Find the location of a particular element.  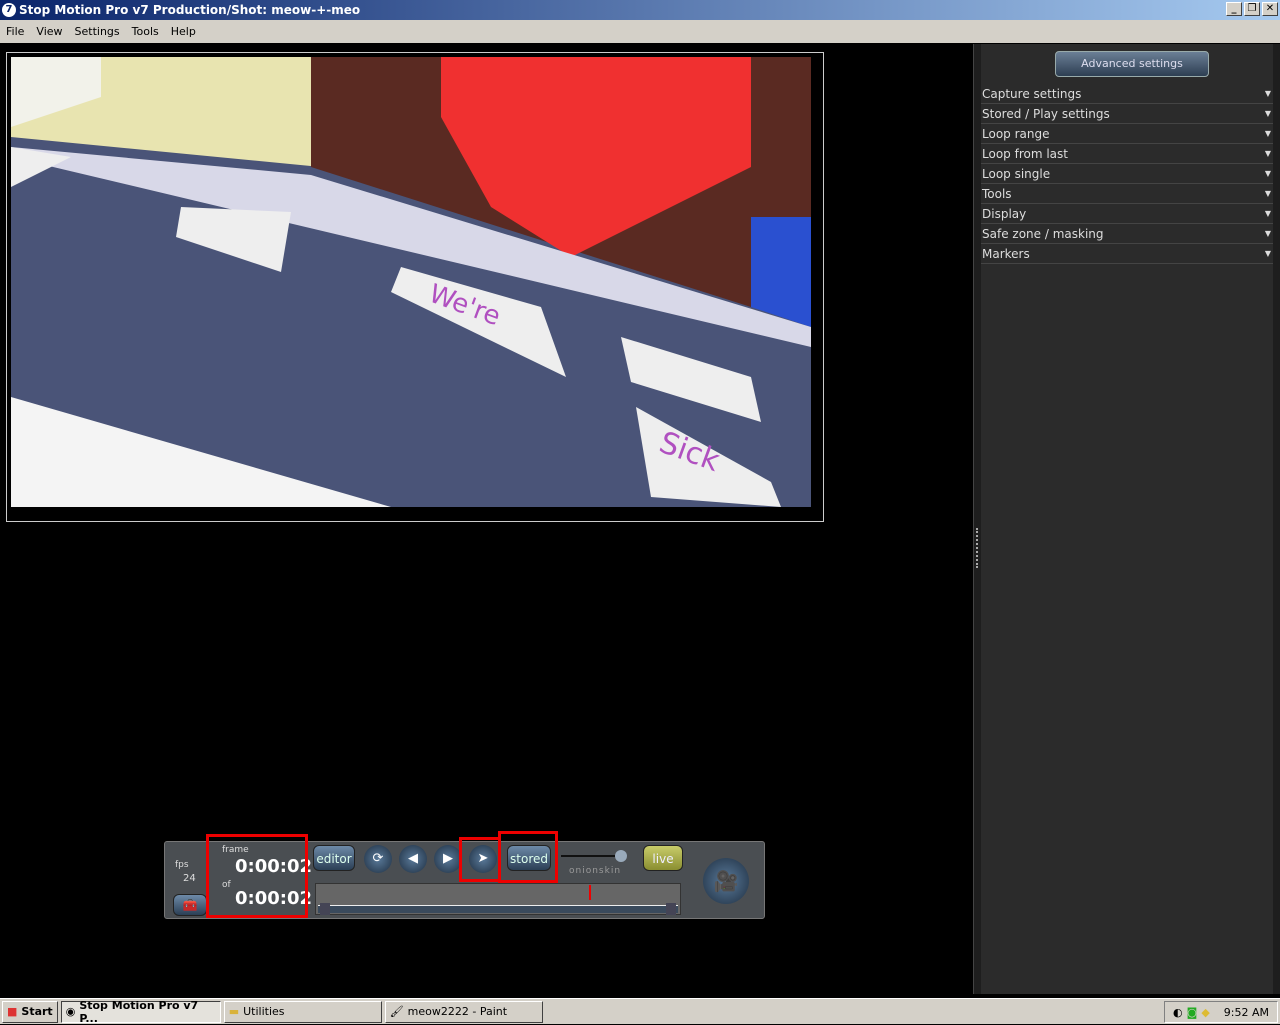

camera-icon: 🎥 is located at coordinates (726, 881).